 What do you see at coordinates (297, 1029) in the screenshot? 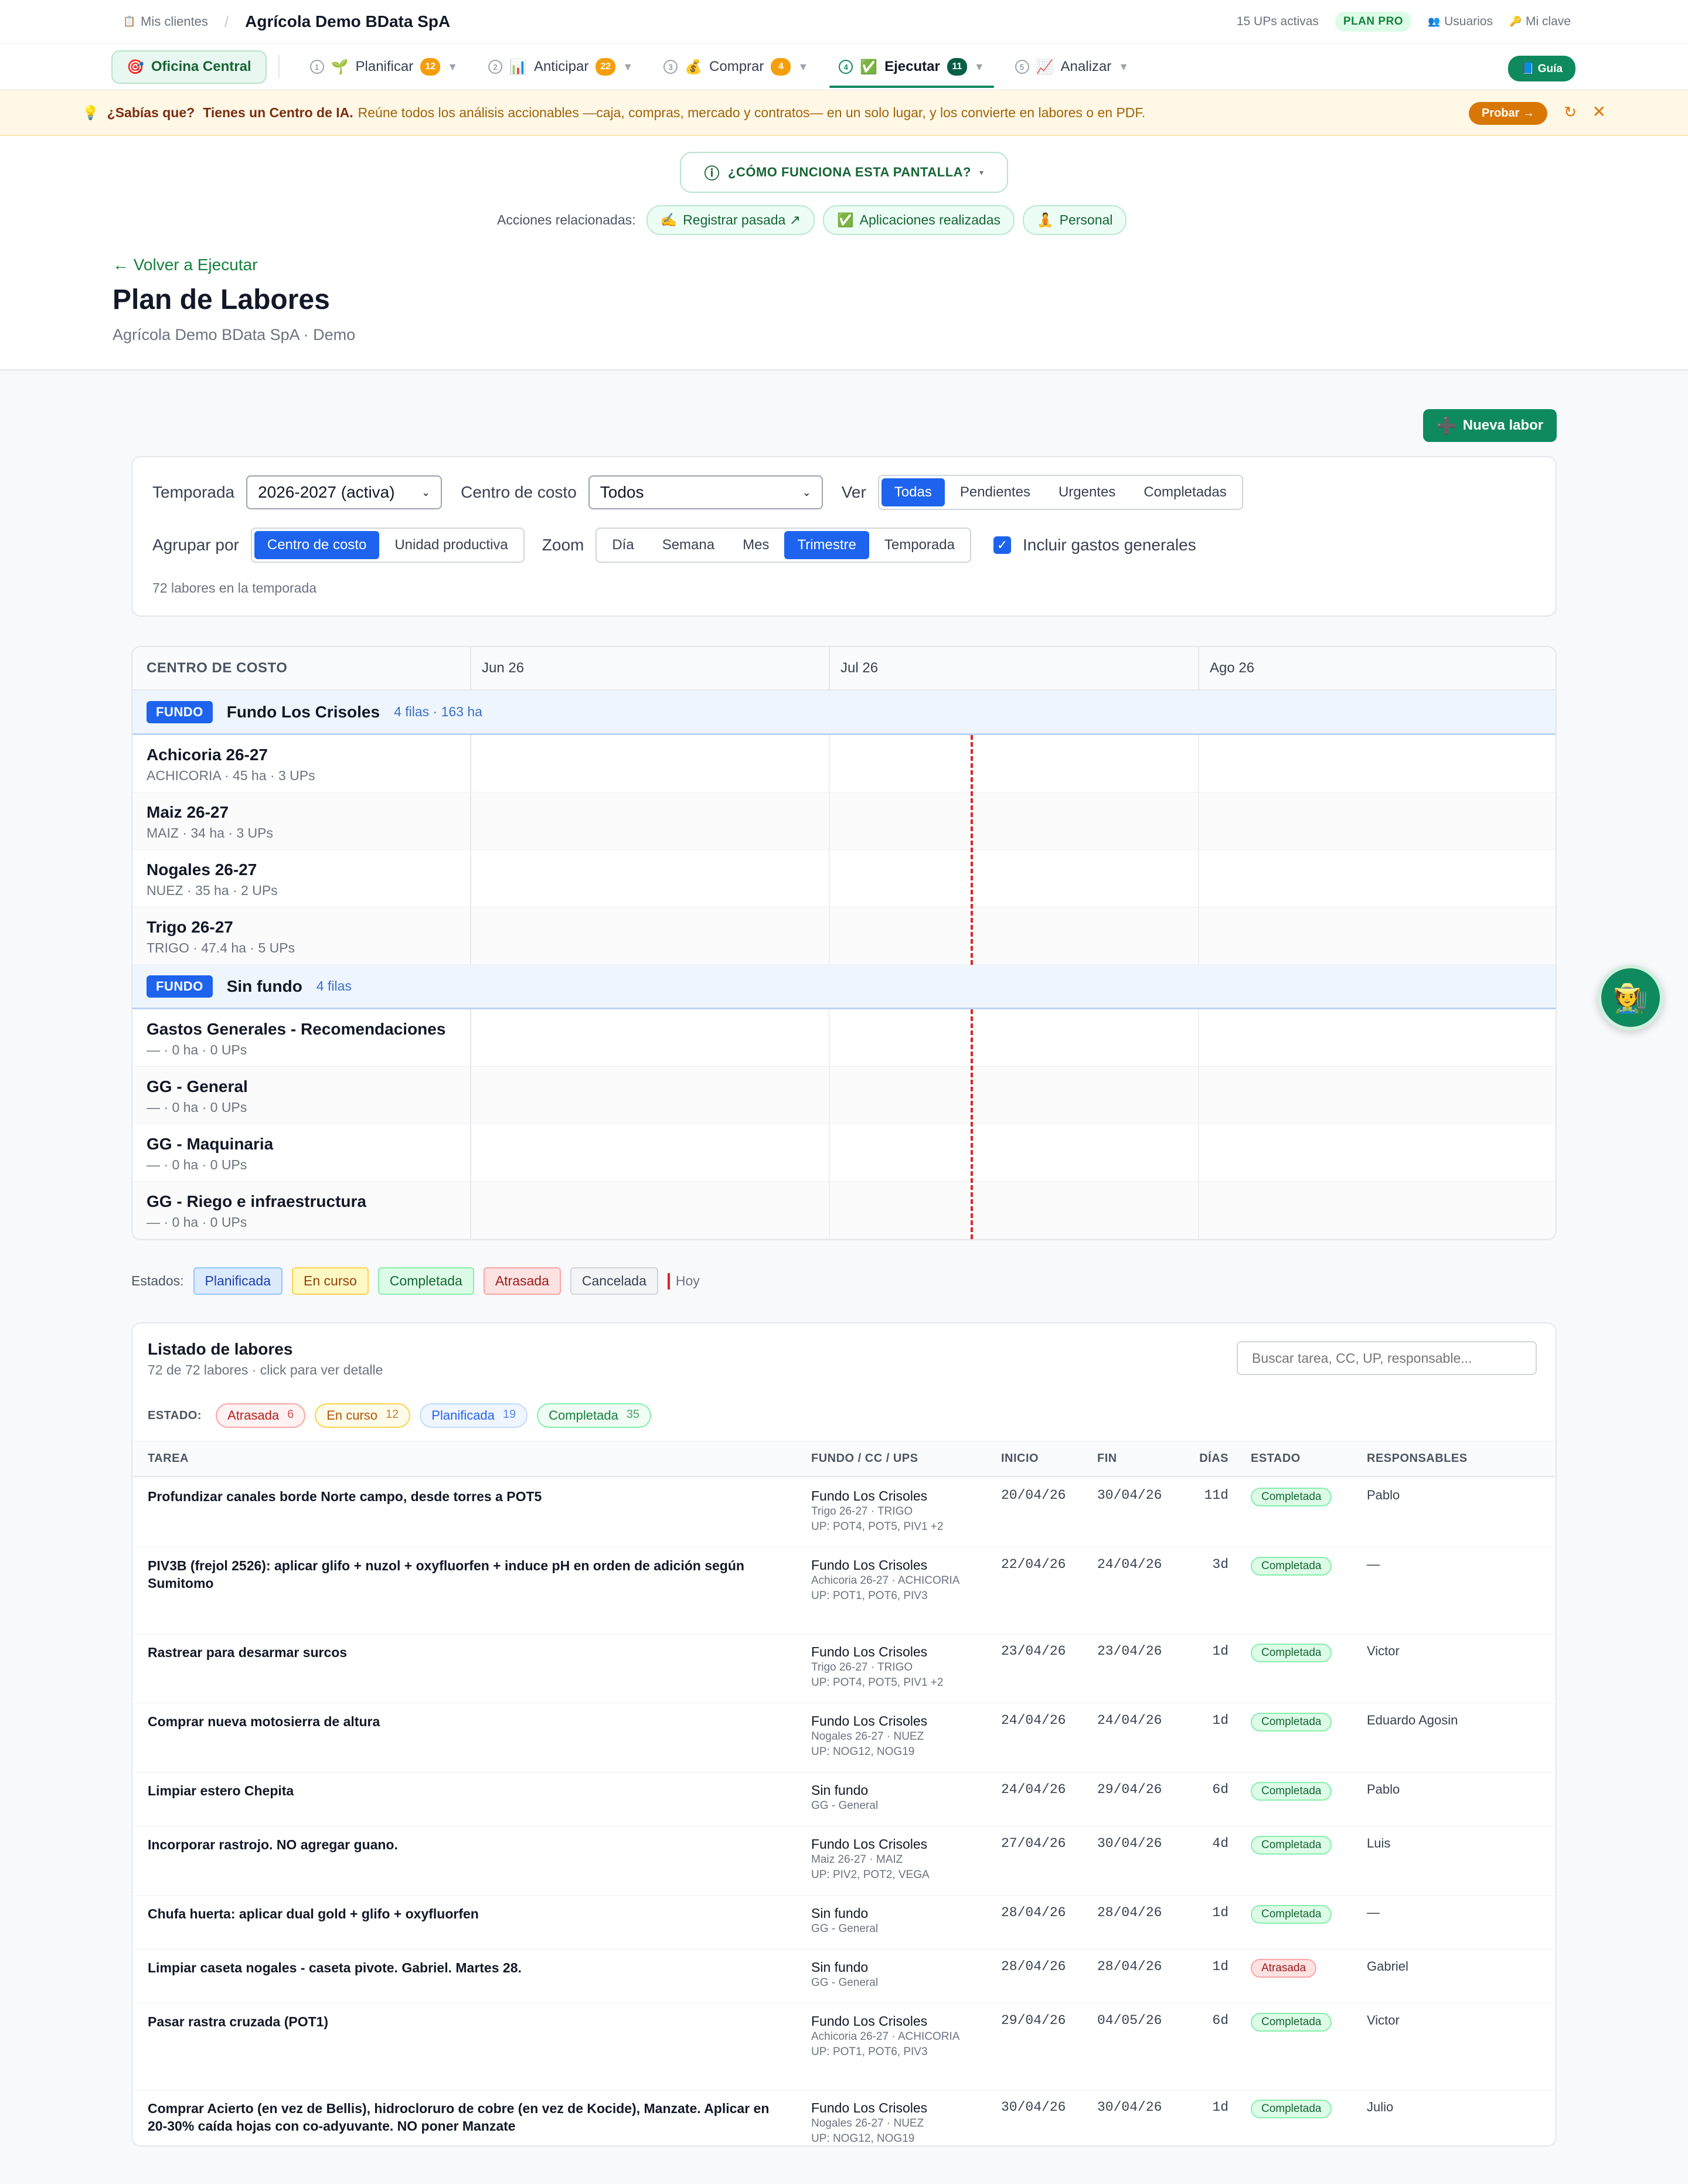
I see `cost-center-name: Gastos Generales - Recomendaciones` at bounding box center [297, 1029].